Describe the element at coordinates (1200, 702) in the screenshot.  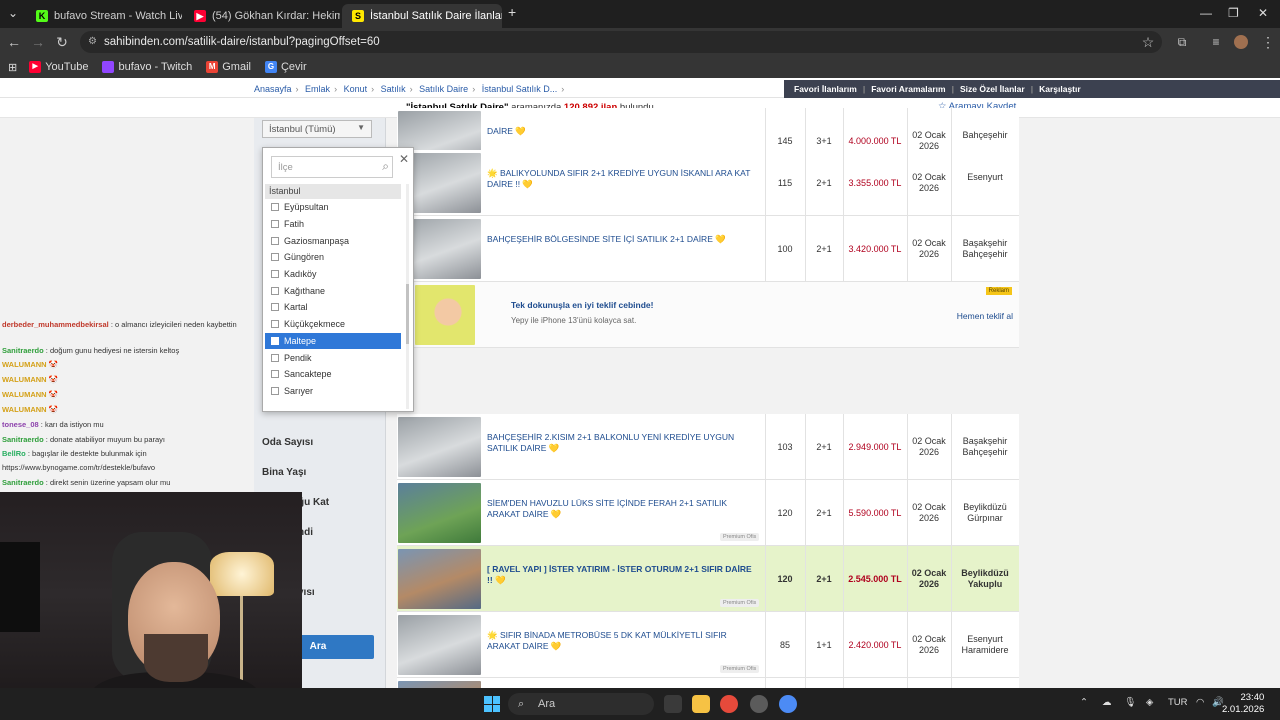
I see `wifi-icon: ◠` at that location.